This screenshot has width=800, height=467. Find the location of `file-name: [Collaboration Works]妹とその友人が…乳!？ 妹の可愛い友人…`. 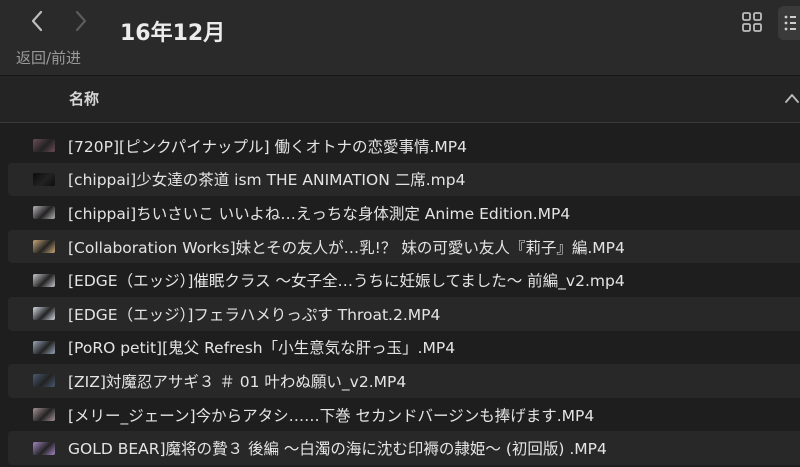

file-name: [Collaboration Works]妹とその友人が…乳!？ 妹の可愛い友人… is located at coordinates (346, 247).